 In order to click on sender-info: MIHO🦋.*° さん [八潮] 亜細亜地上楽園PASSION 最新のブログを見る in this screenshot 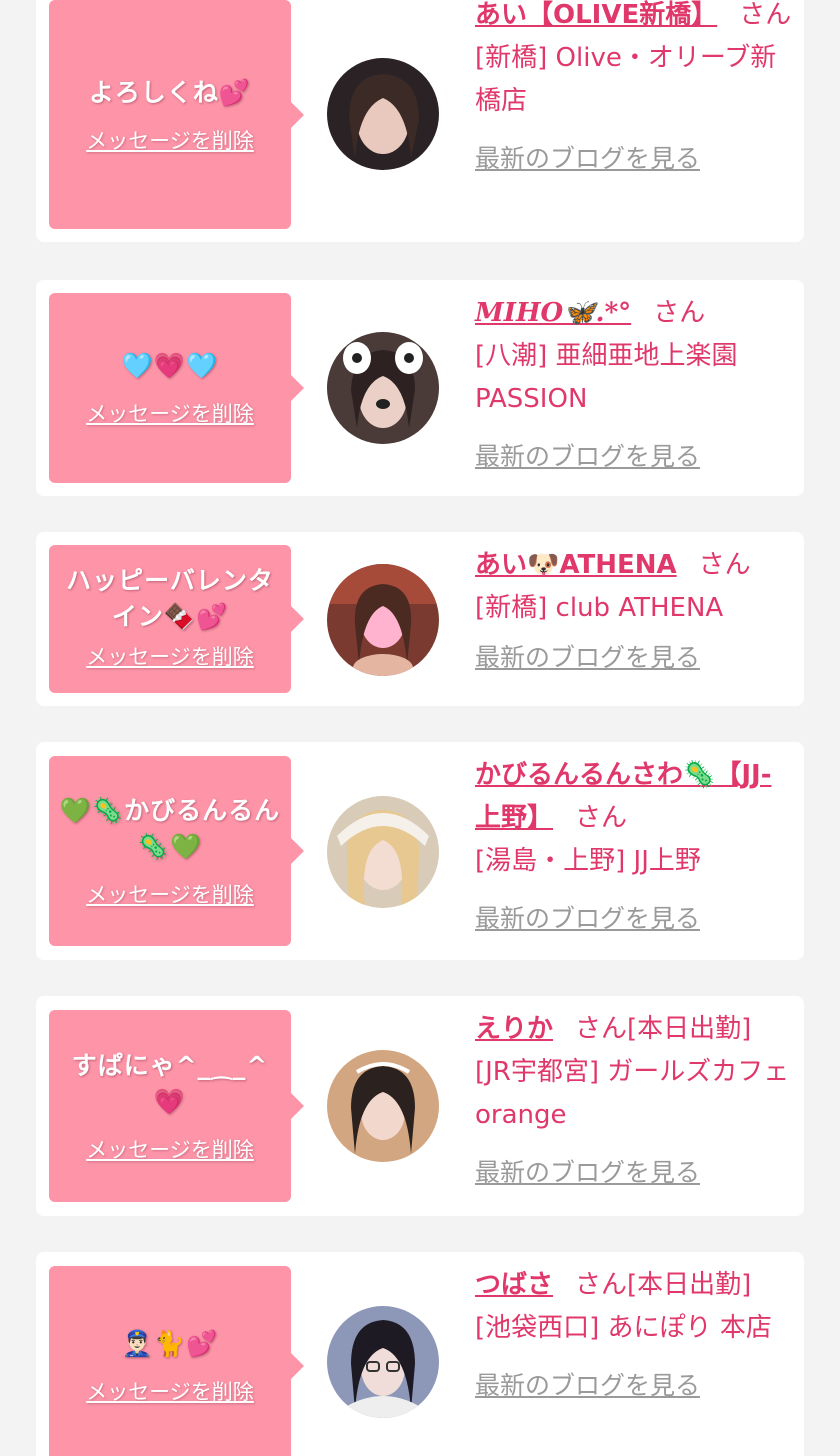, I will do `click(635, 385)`.